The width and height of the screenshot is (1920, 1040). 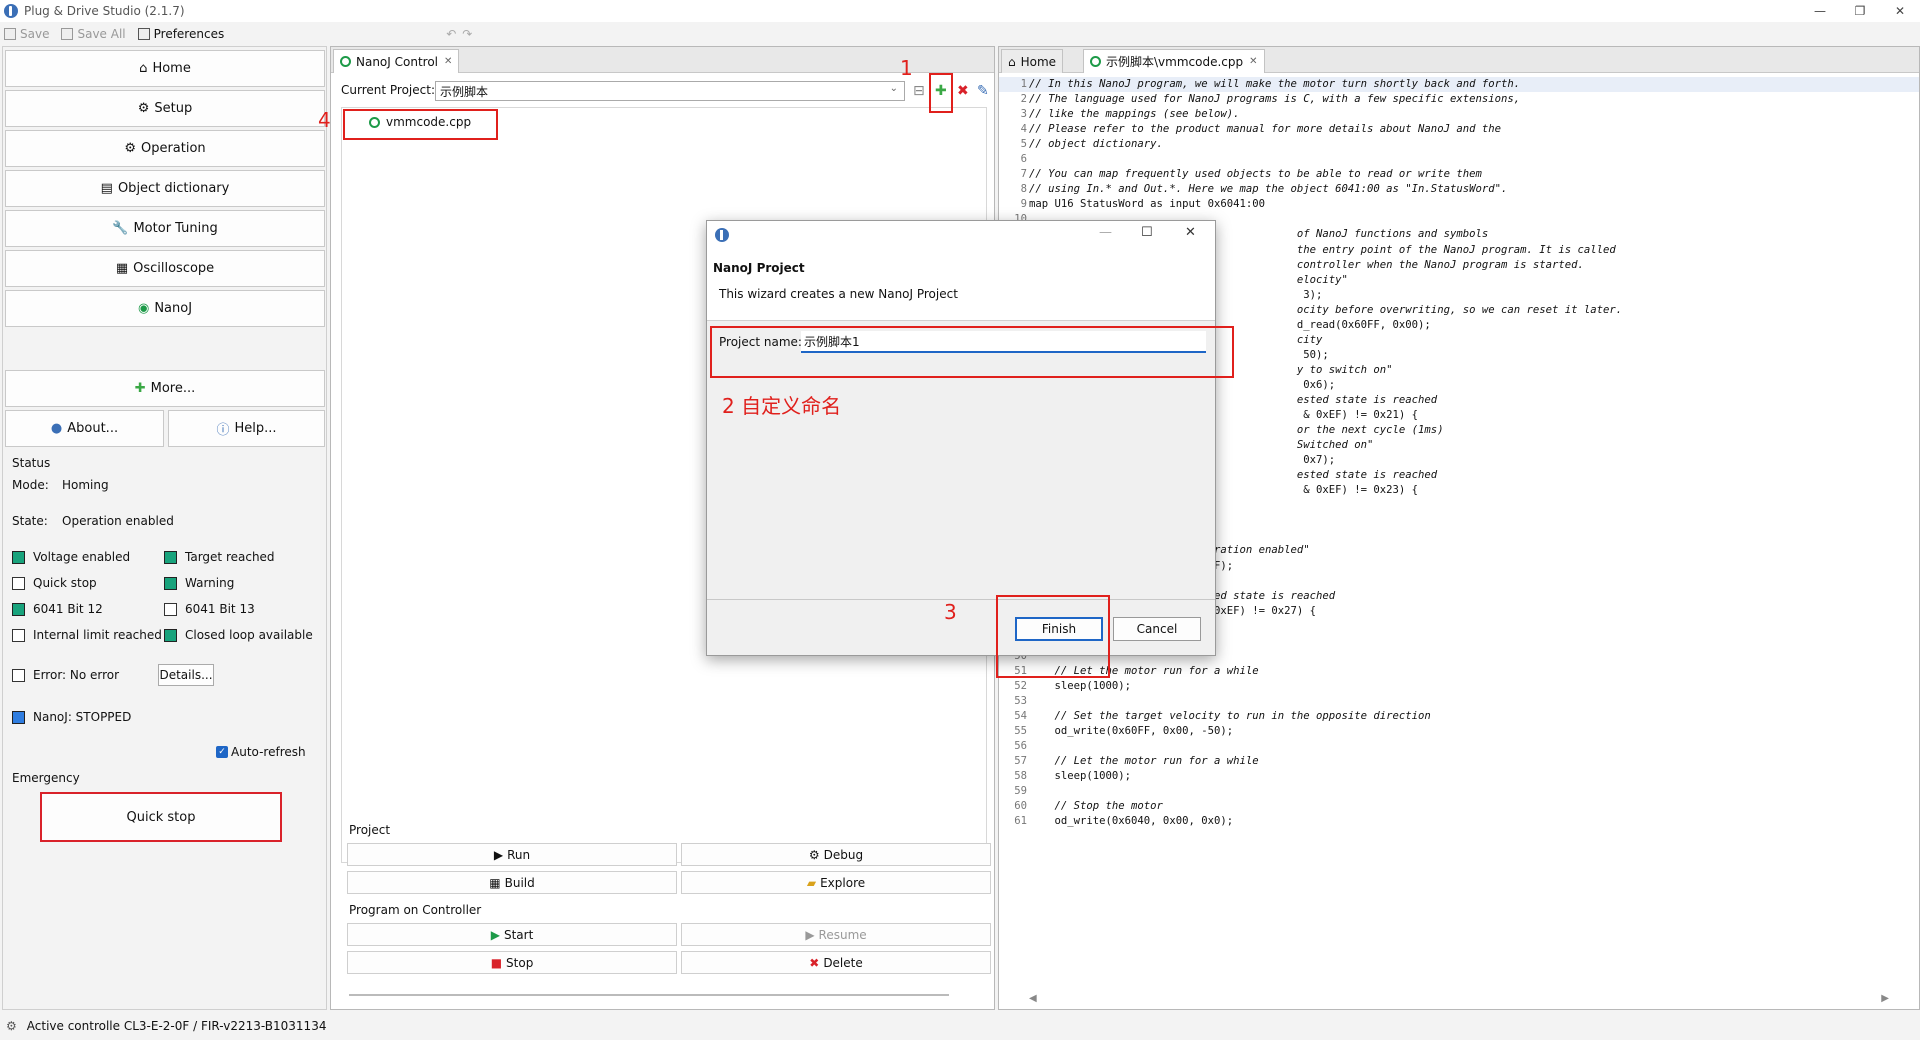 I want to click on auto-refresh-checkbox: ✓ Auto-refresh, so click(x=261, y=752).